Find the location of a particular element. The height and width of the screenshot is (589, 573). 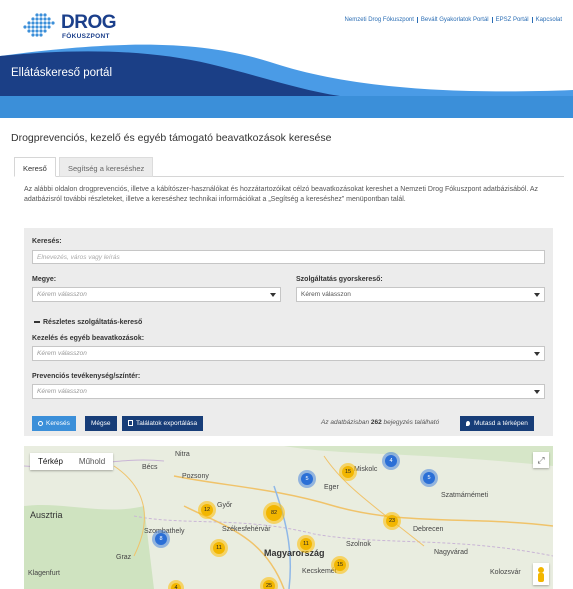

map-cluster-count: 12 is located at coordinates (207, 510).